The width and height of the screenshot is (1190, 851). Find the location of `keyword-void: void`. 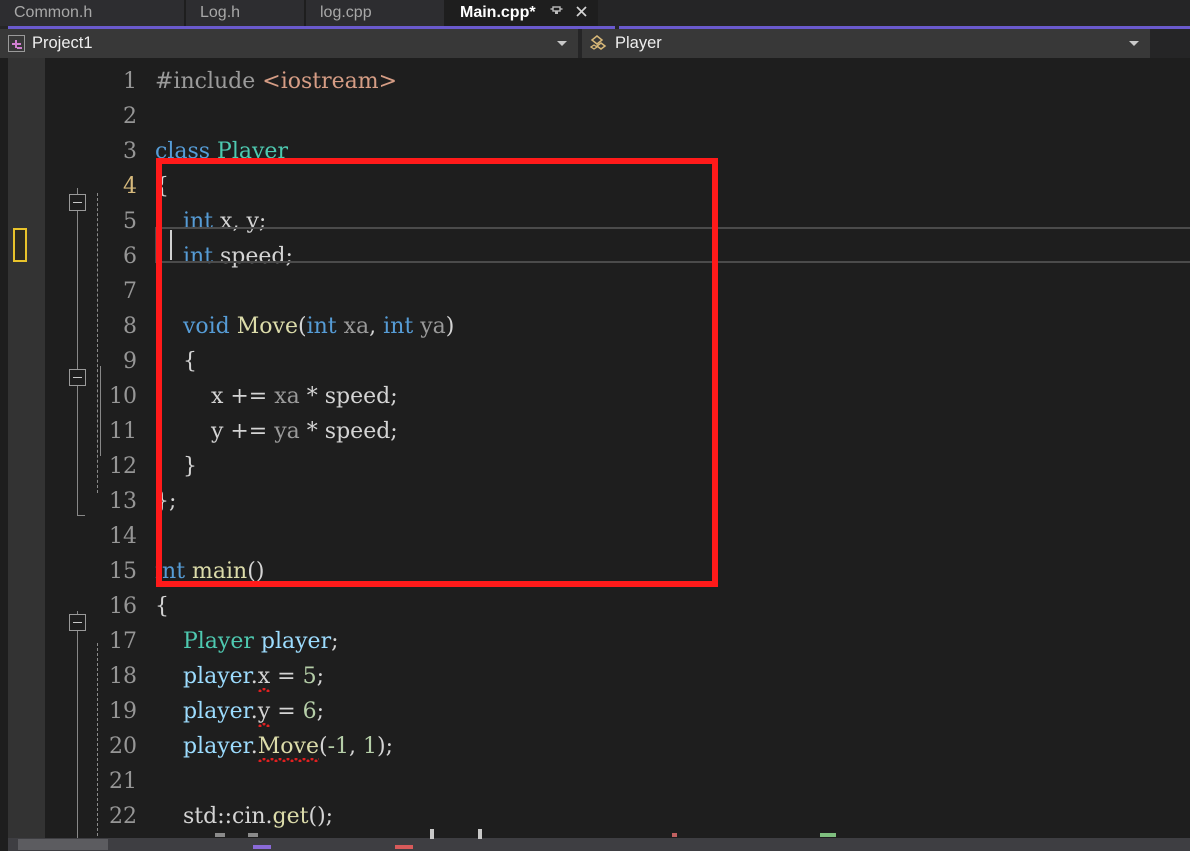

keyword-void: void is located at coordinates (196, 326).